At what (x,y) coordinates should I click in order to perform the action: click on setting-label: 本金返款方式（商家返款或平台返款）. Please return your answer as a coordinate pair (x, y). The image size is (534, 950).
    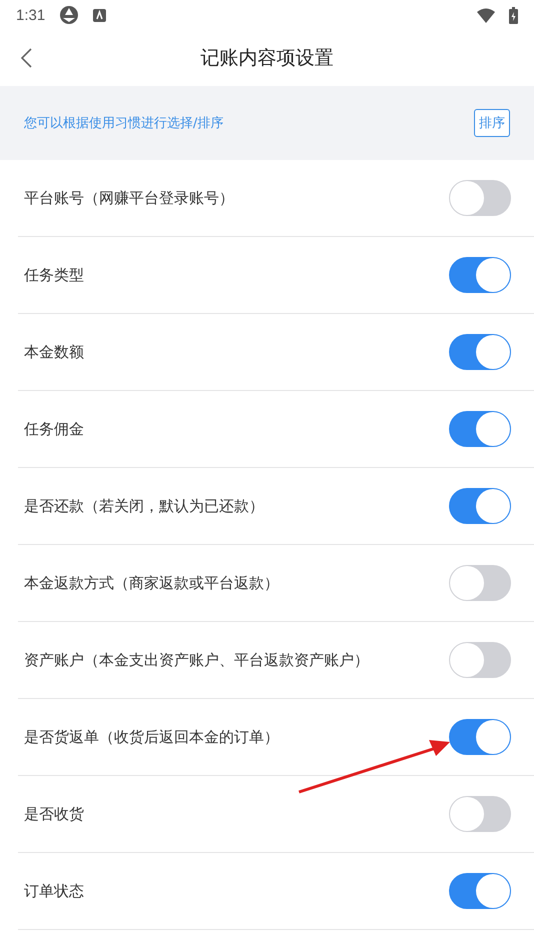
    Looking at the image, I should click on (151, 583).